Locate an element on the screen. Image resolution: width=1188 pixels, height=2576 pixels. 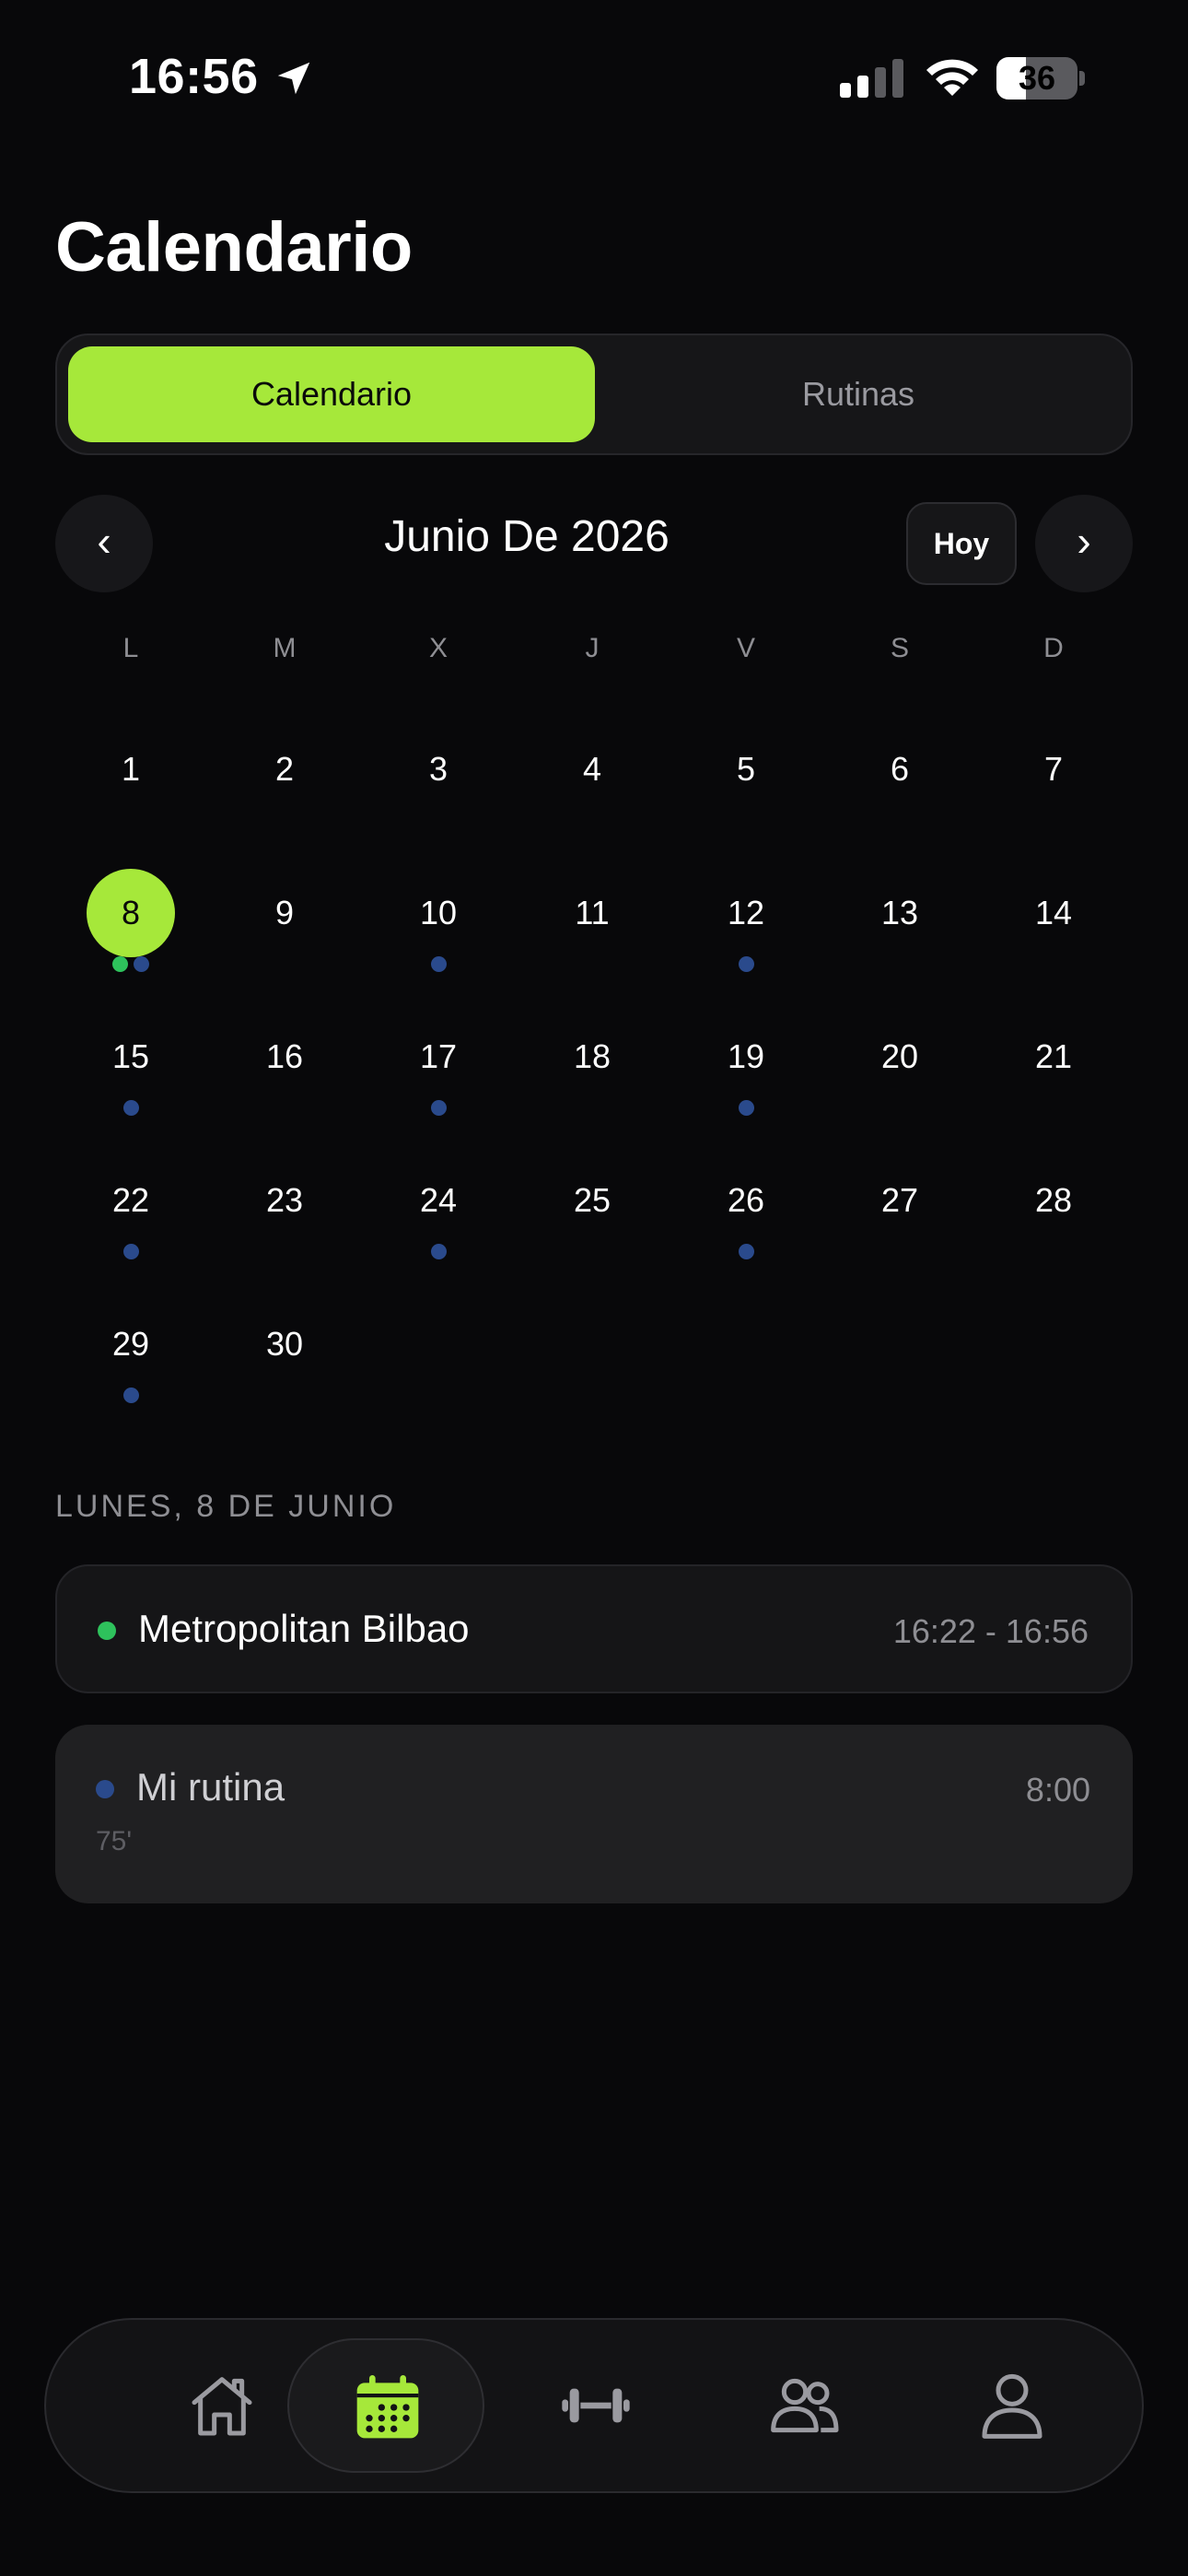
day-number: 13 is located at coordinates (899, 912).